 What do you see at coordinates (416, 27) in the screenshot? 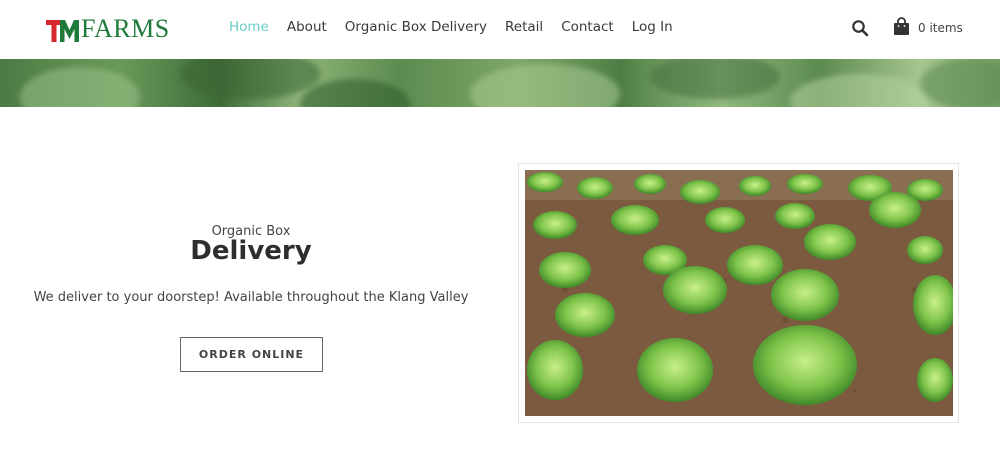
I see `nav-item-organic-box-delivery: Organic Box Delivery` at bounding box center [416, 27].